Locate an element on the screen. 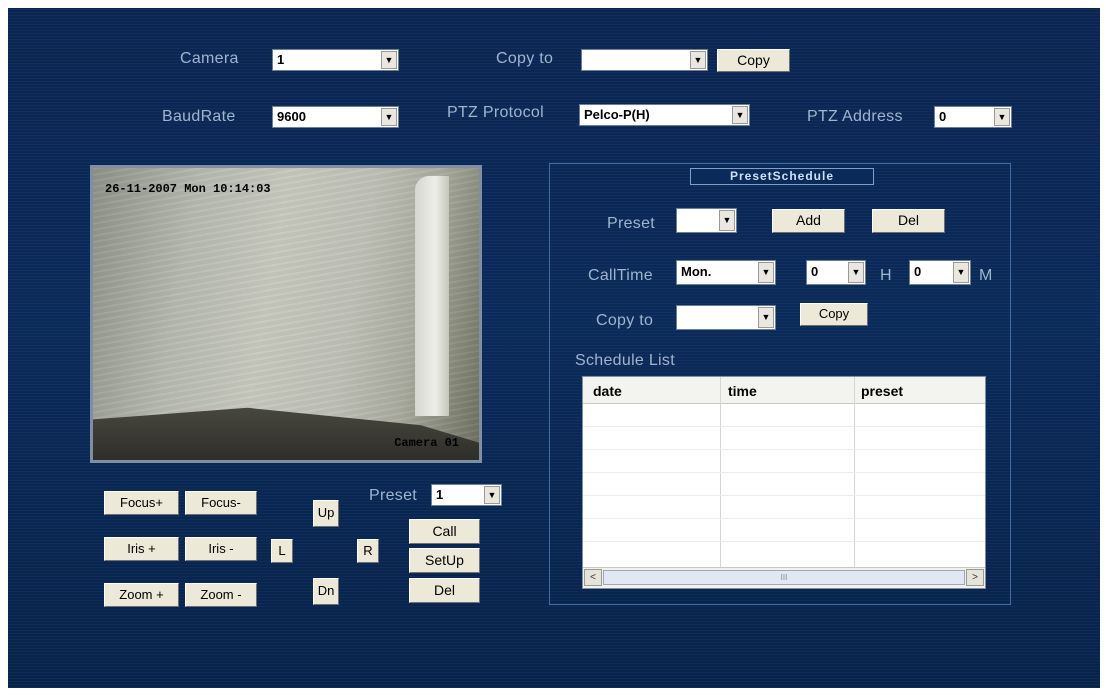  call-preset-button: Call is located at coordinates (444, 531).